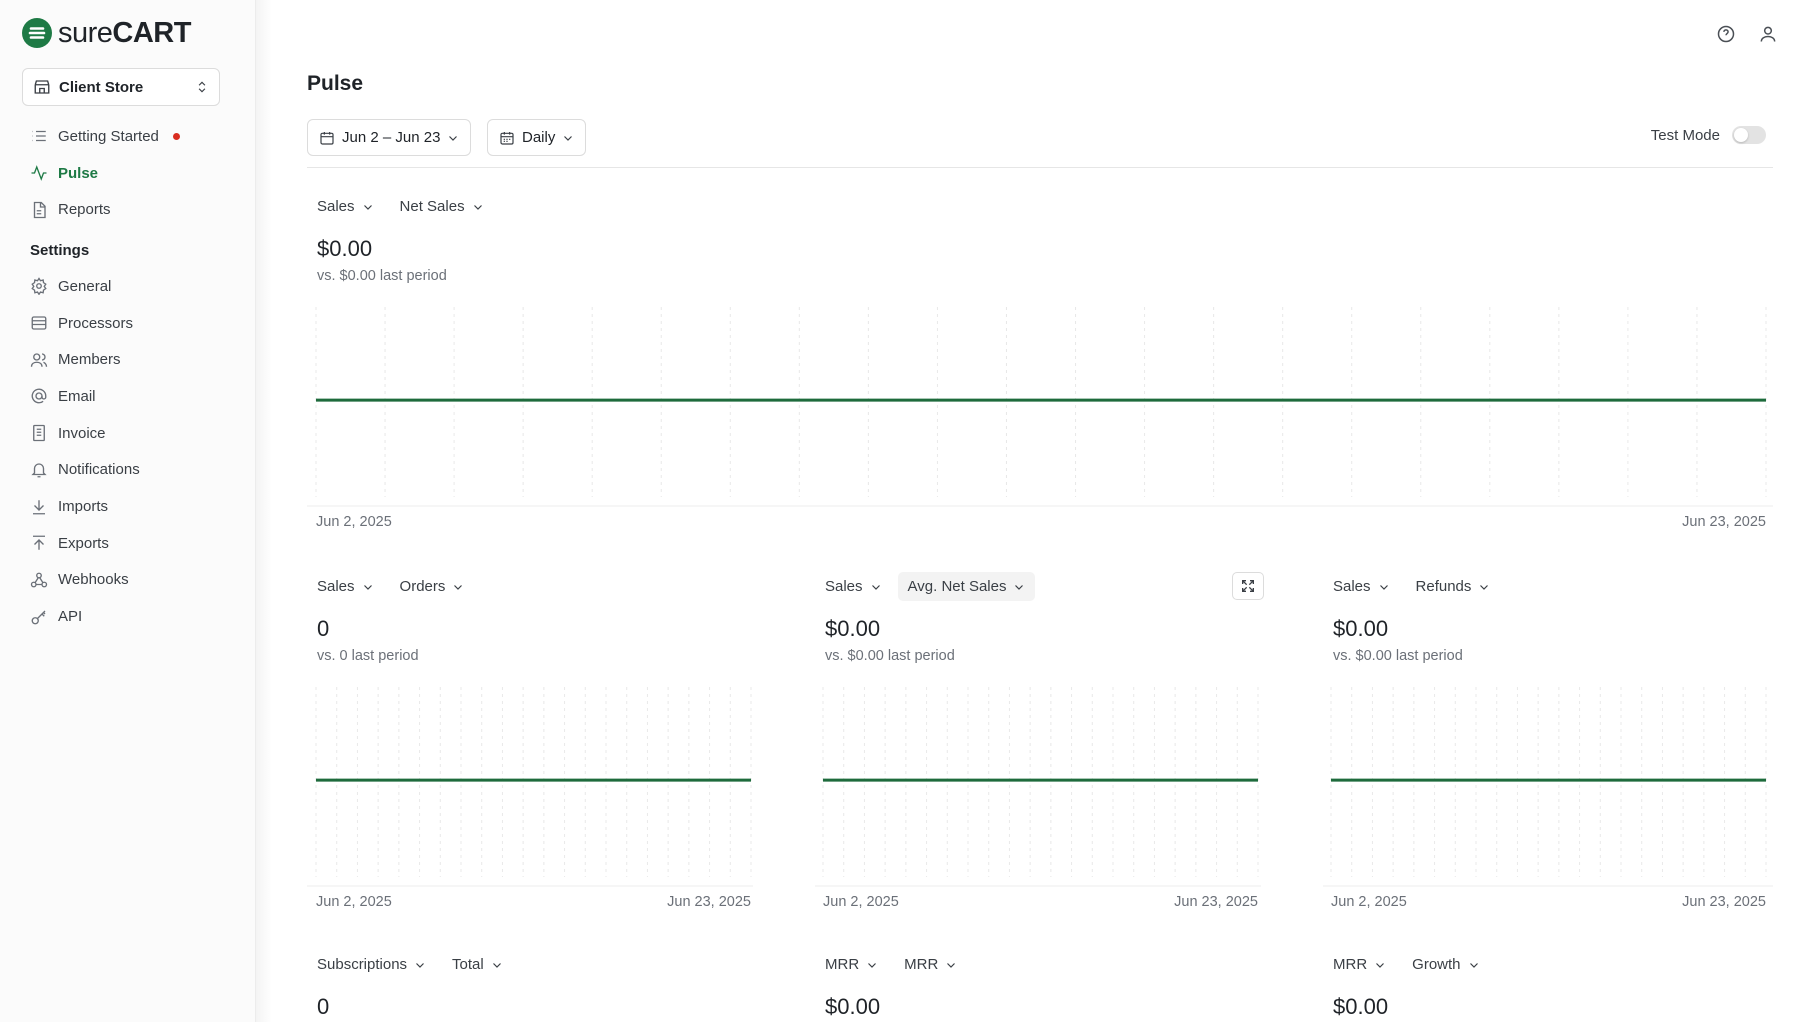 This screenshot has height=1022, width=1796. Describe the element at coordinates (202, 87) in the screenshot. I see `chevron-up-down-icon` at that location.